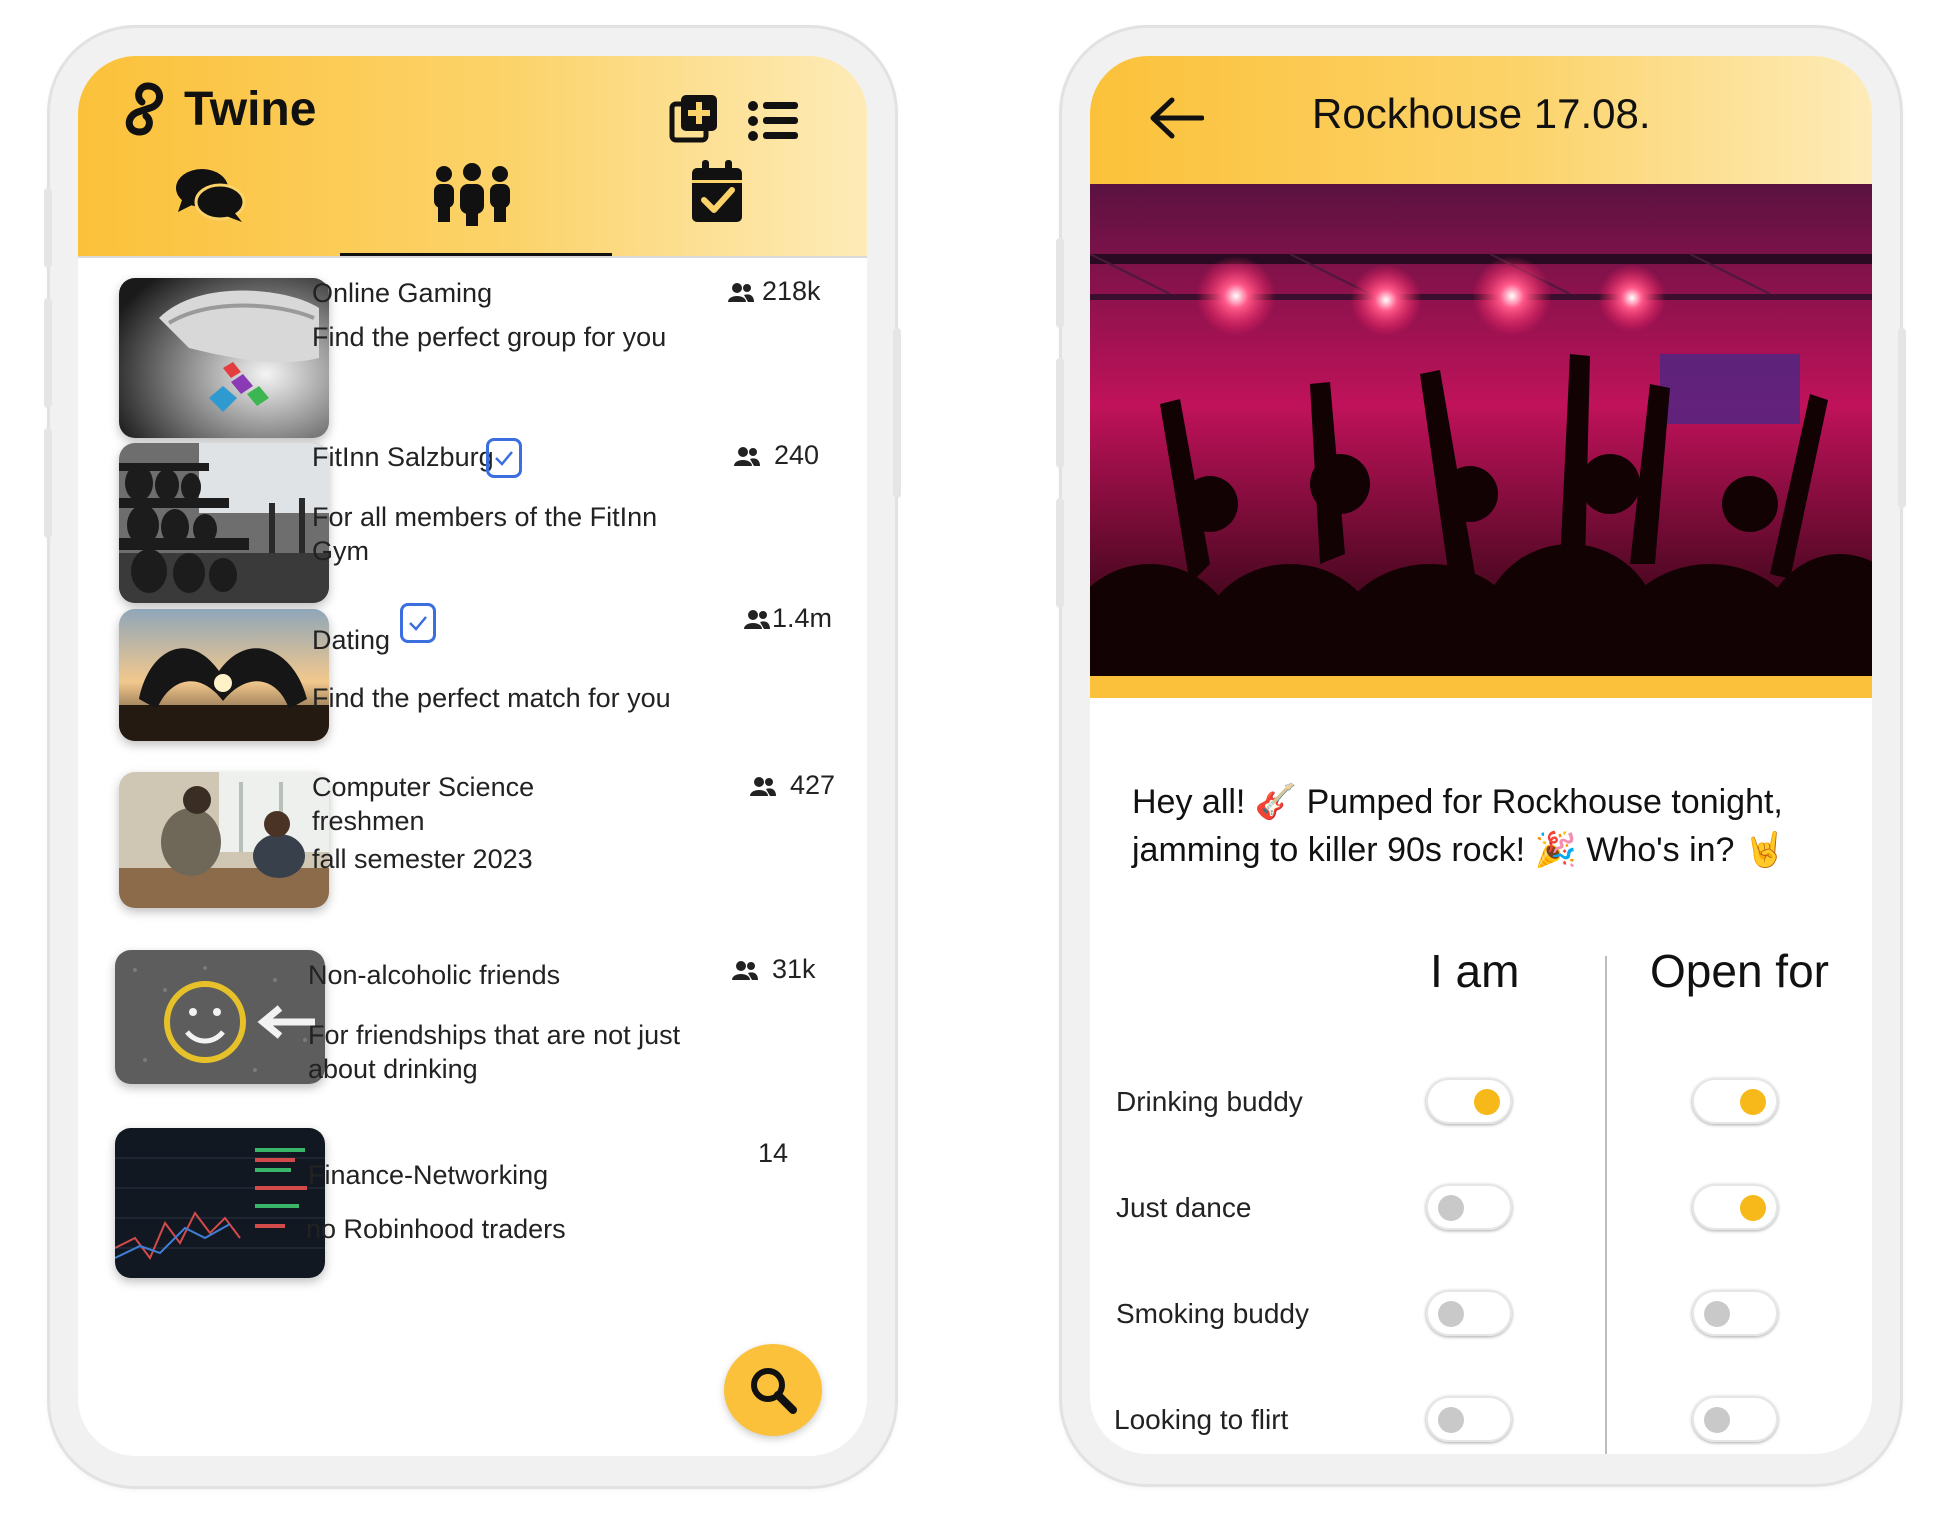 The image size is (1953, 1514). What do you see at coordinates (1201, 1419) in the screenshot?
I see `option-label: Looking to flirt` at bounding box center [1201, 1419].